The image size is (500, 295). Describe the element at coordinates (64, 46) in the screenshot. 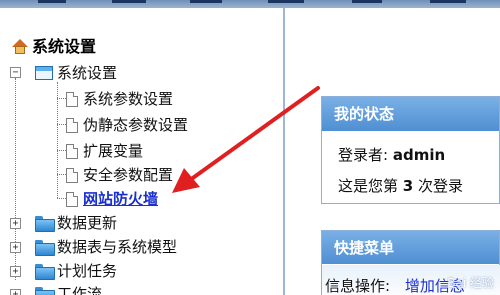

I see `tree-root-label: 系统设置` at that location.